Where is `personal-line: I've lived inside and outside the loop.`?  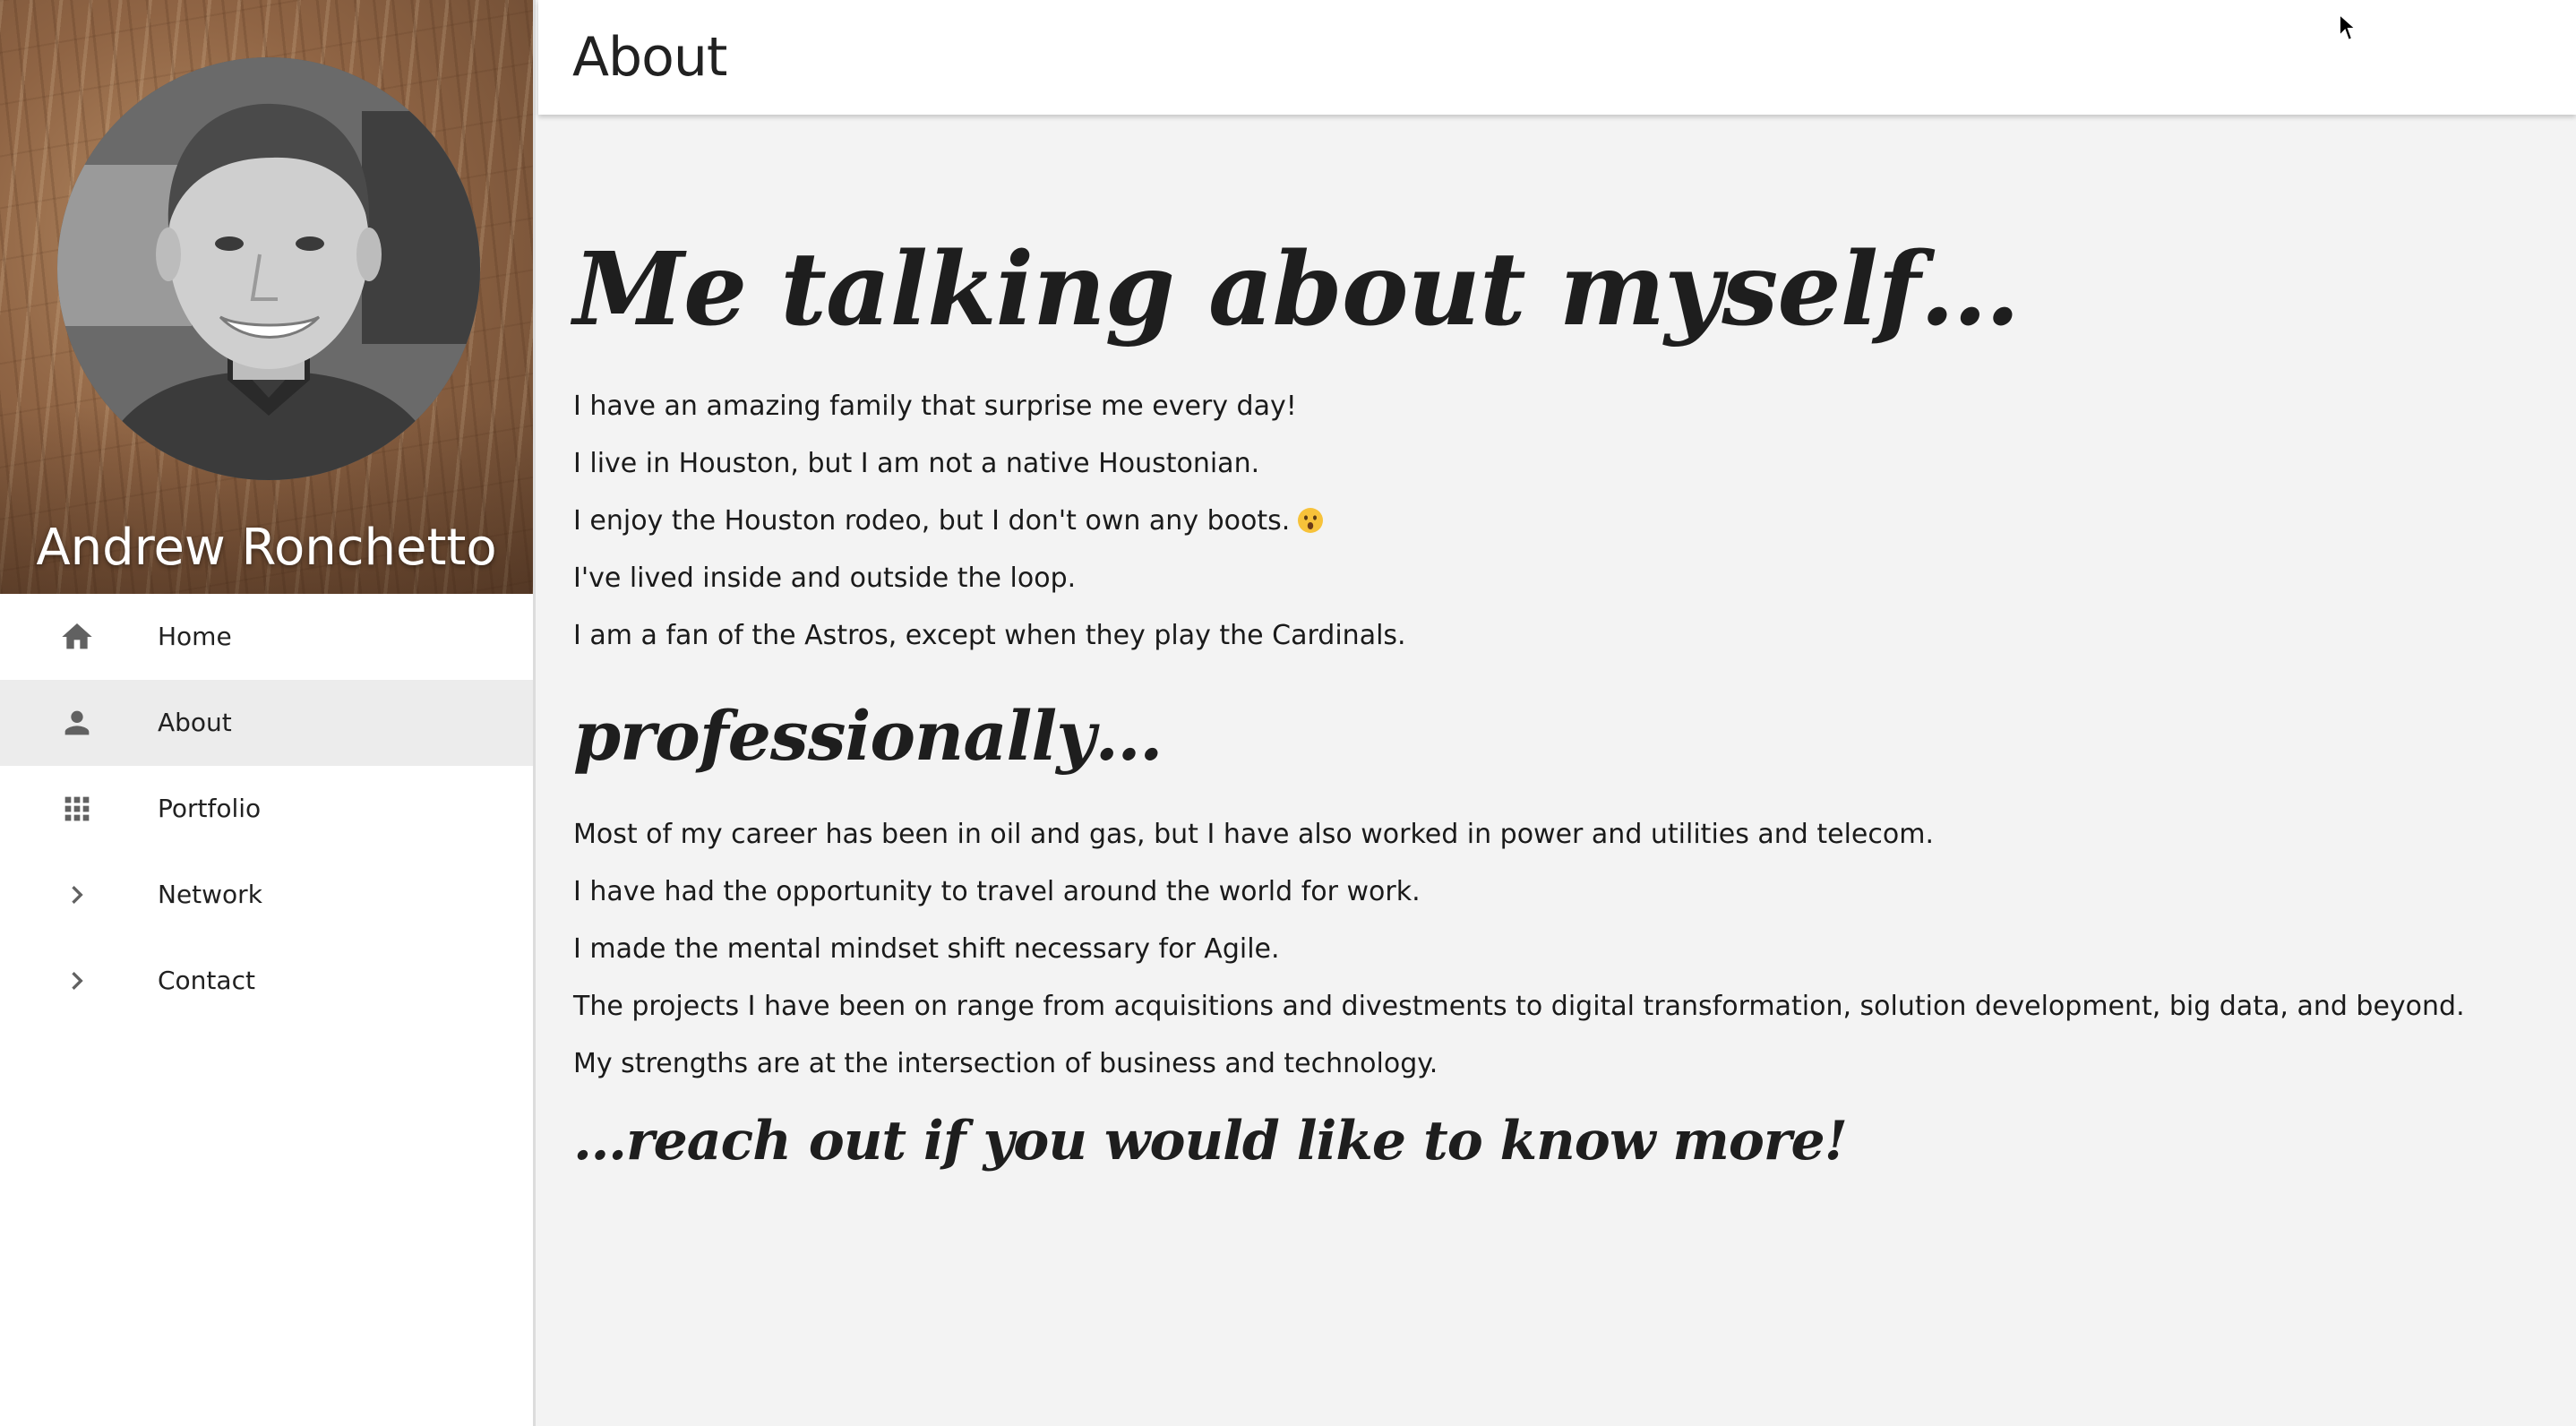 personal-line: I've lived inside and outside the loop. is located at coordinates (825, 578).